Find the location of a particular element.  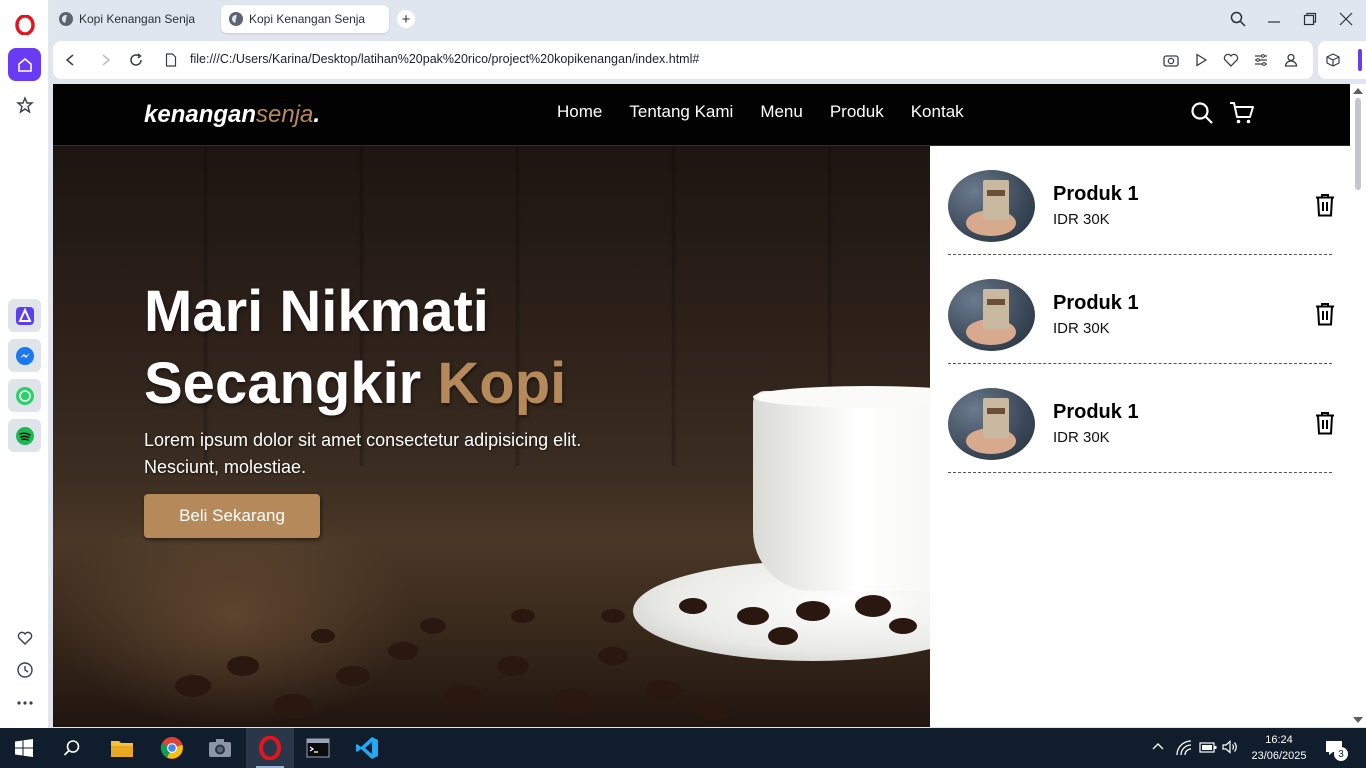

site-logo: kenangansenja. is located at coordinates (232, 115).